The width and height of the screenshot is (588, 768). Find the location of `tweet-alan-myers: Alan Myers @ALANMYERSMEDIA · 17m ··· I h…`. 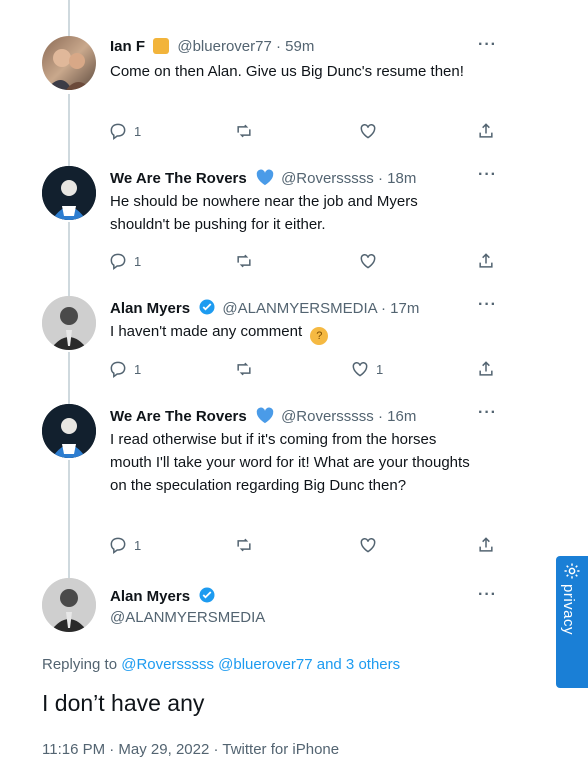

tweet-alan-myers: Alan Myers @ALANMYERSMEDIA · 17m ··· I h… is located at coordinates (260, 341).